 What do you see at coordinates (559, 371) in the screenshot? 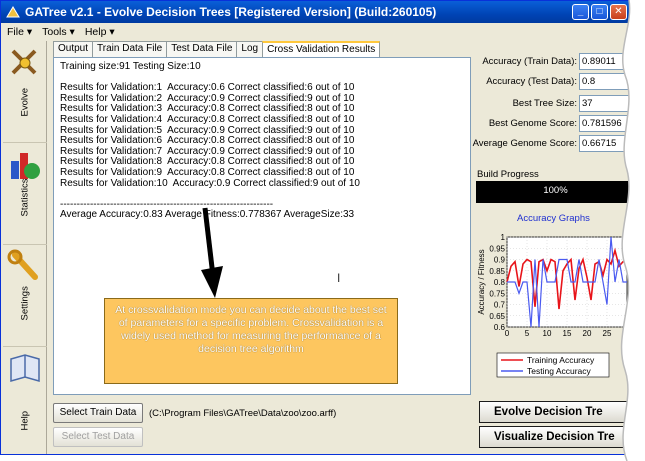
I see `legend-entry: Testing Accuracy` at bounding box center [559, 371].